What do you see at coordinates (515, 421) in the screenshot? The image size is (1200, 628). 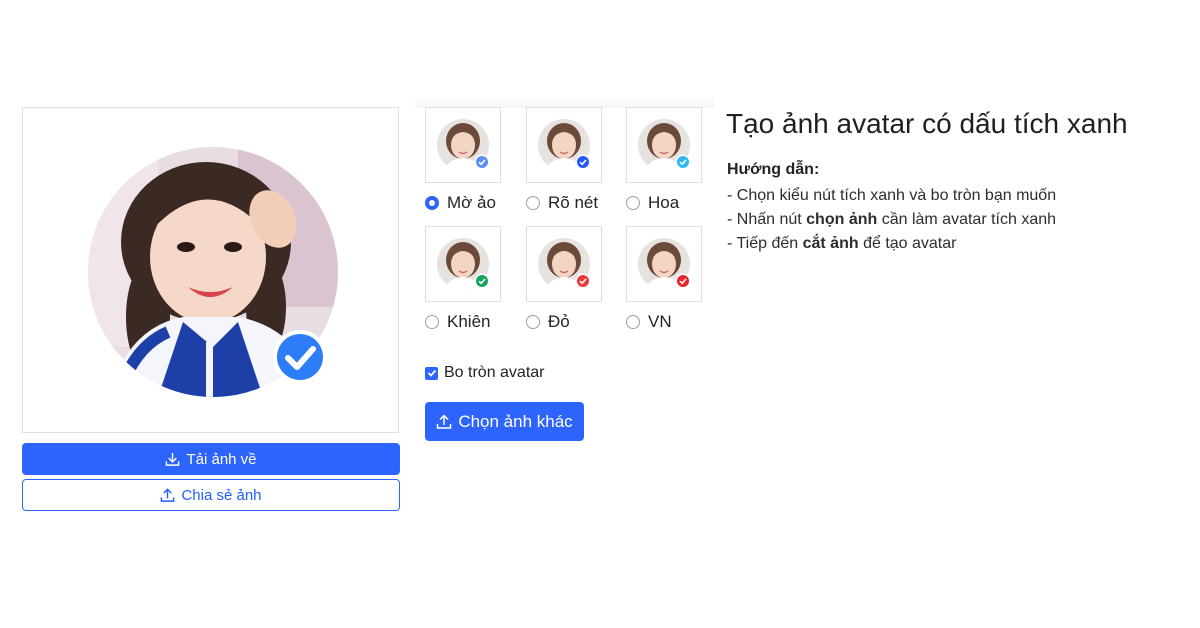 I see `choose-image-label: Chọn ảnh khác` at bounding box center [515, 421].